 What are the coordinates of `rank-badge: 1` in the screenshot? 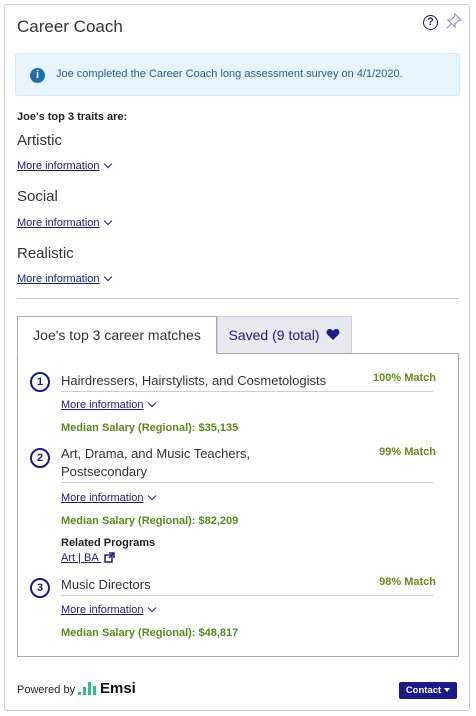 It's located at (40, 382).